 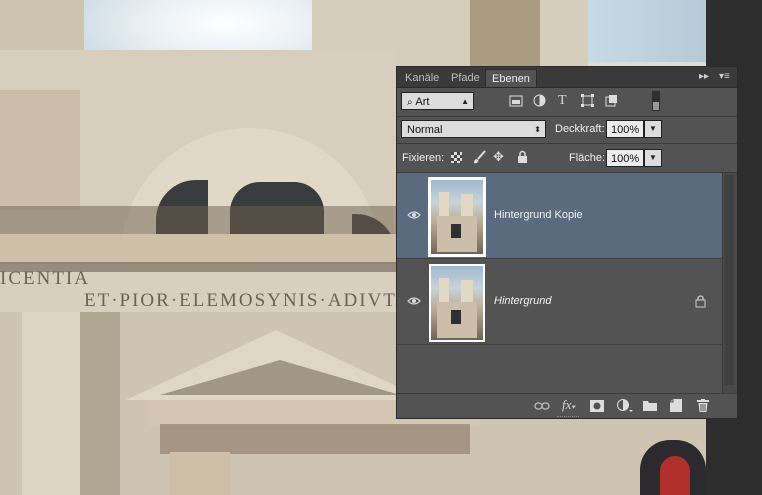 What do you see at coordinates (465, 101) in the screenshot?
I see `chevron-updown-icon: ▲` at bounding box center [465, 101].